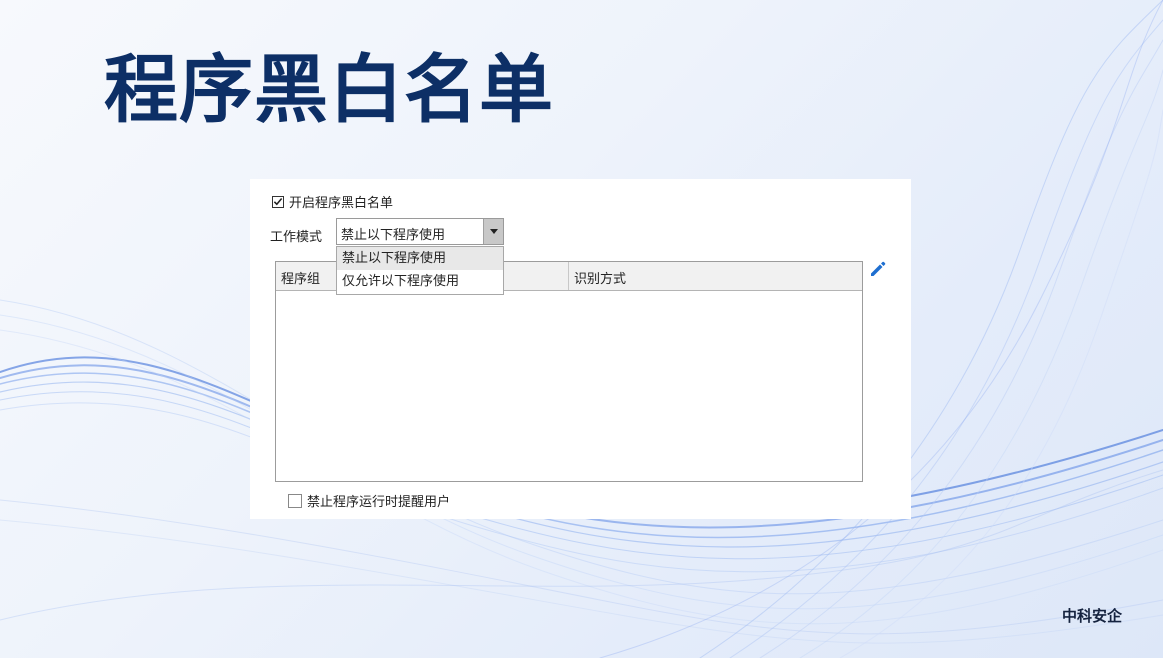  I want to click on column-header-program-group: 程序组, so click(300, 277).